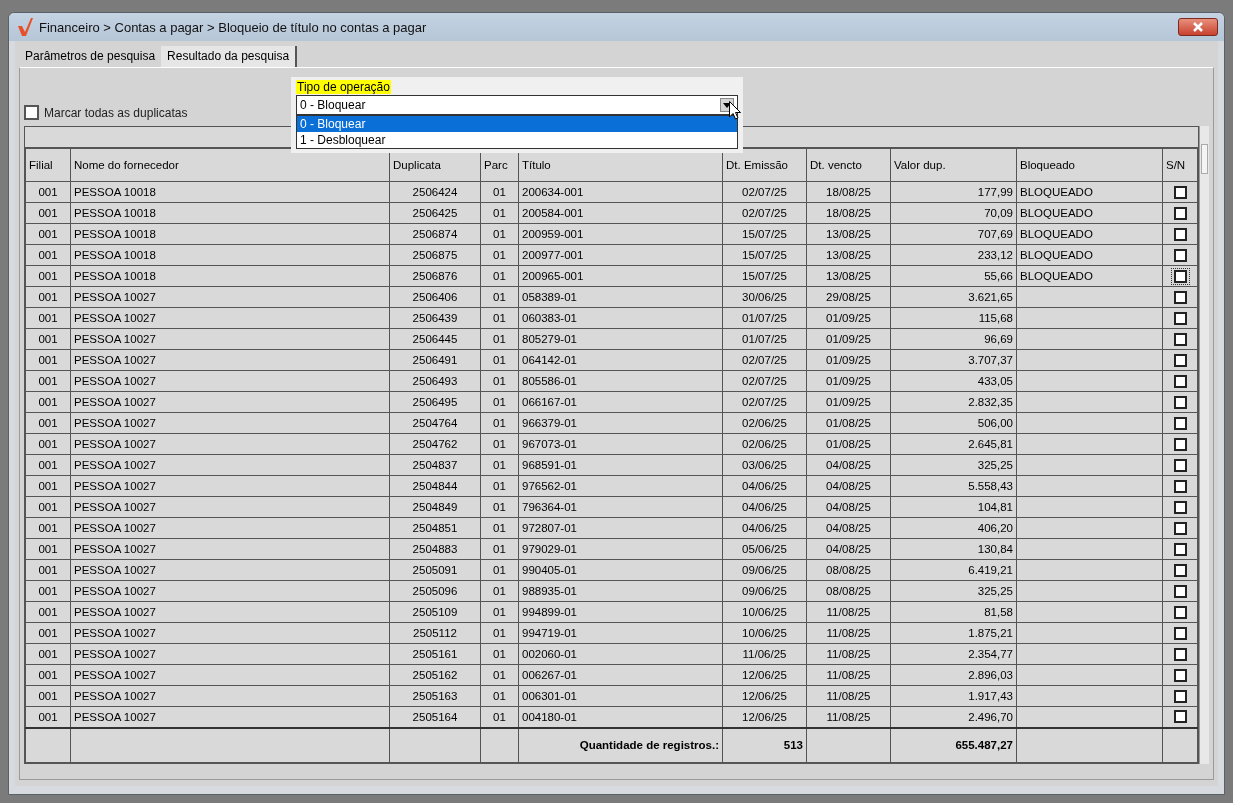 This screenshot has height=803, width=1233. Describe the element at coordinates (517, 140) in the screenshot. I see `dropdown-option: 1 - Desbloquear` at that location.